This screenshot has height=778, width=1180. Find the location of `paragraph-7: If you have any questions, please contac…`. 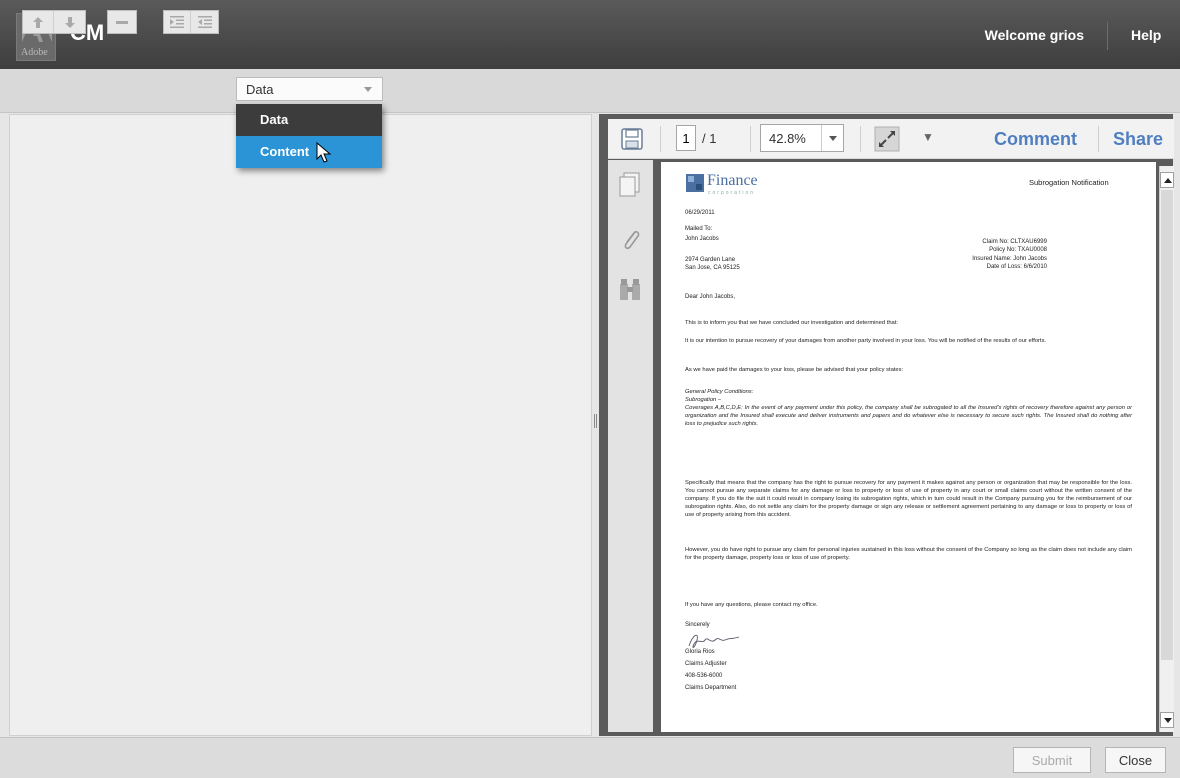

paragraph-7: If you have any questions, please contac… is located at coordinates (751, 605).